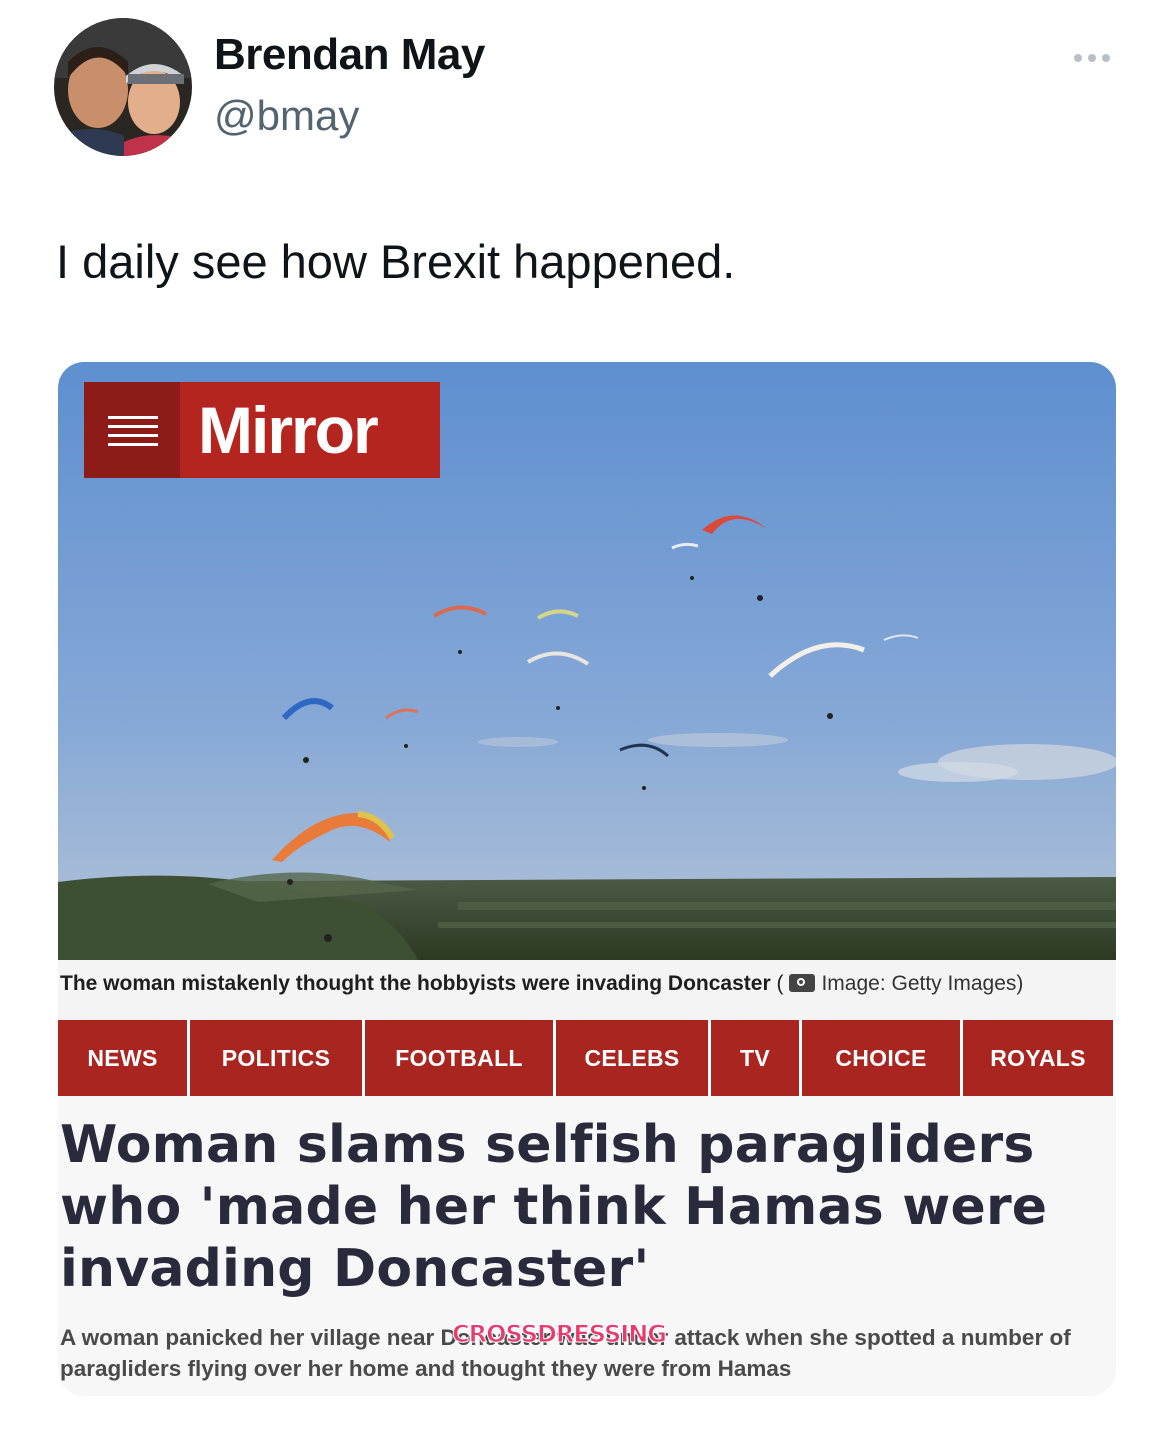 The height and width of the screenshot is (1440, 1170). I want to click on watermark: CROSSDRESSING, so click(560, 1334).